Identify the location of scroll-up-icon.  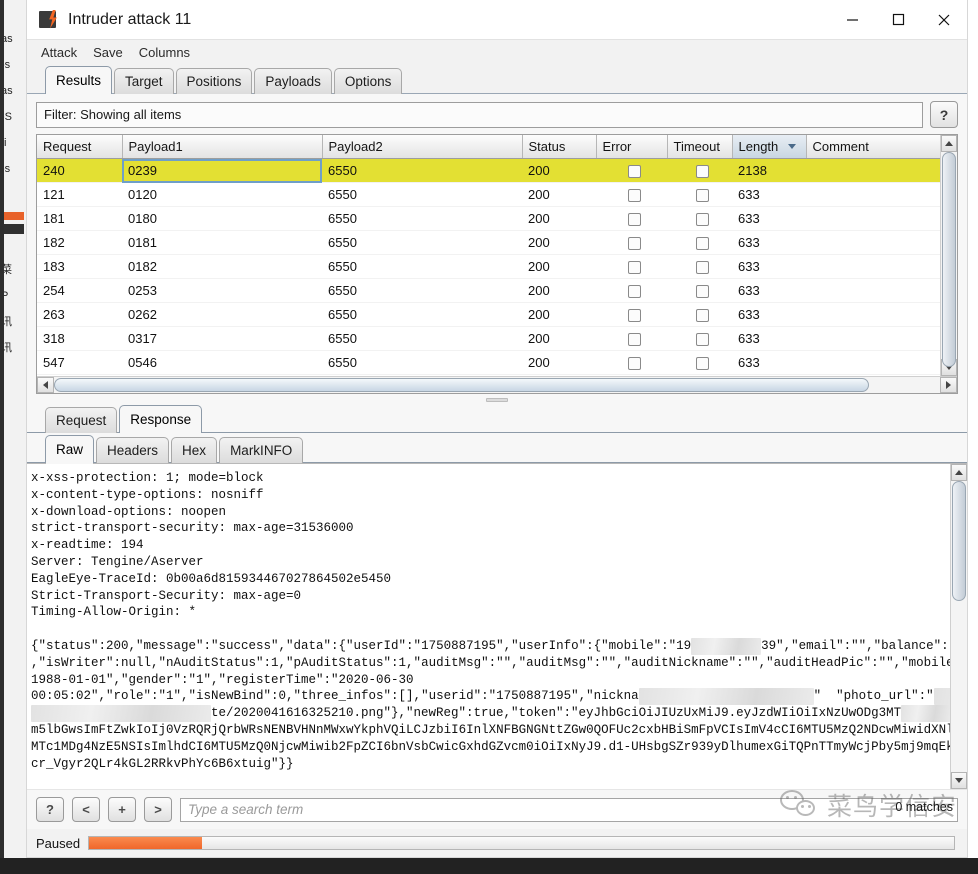
(949, 143).